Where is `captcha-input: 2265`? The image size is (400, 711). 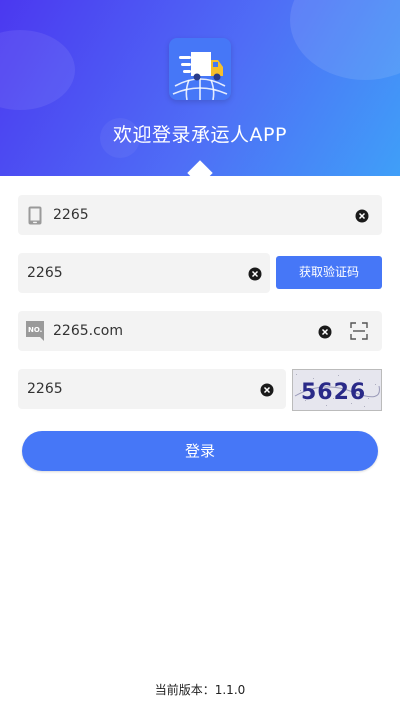 captcha-input: 2265 is located at coordinates (45, 389).